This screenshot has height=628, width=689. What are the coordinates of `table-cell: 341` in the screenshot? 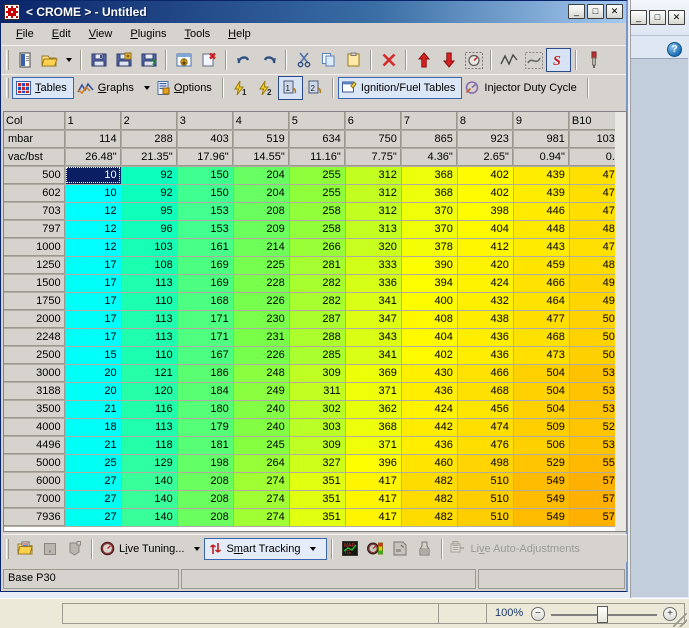 It's located at (373, 301).